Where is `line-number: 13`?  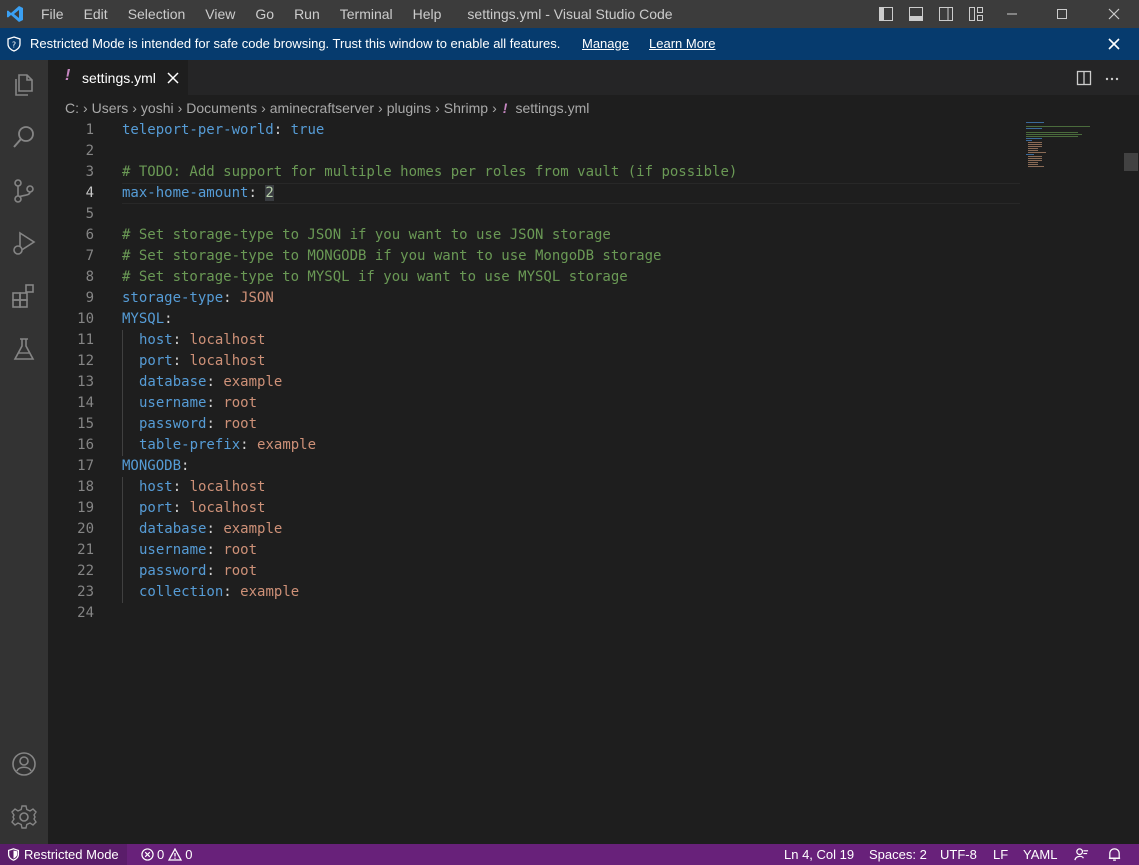 line-number: 13 is located at coordinates (85, 382).